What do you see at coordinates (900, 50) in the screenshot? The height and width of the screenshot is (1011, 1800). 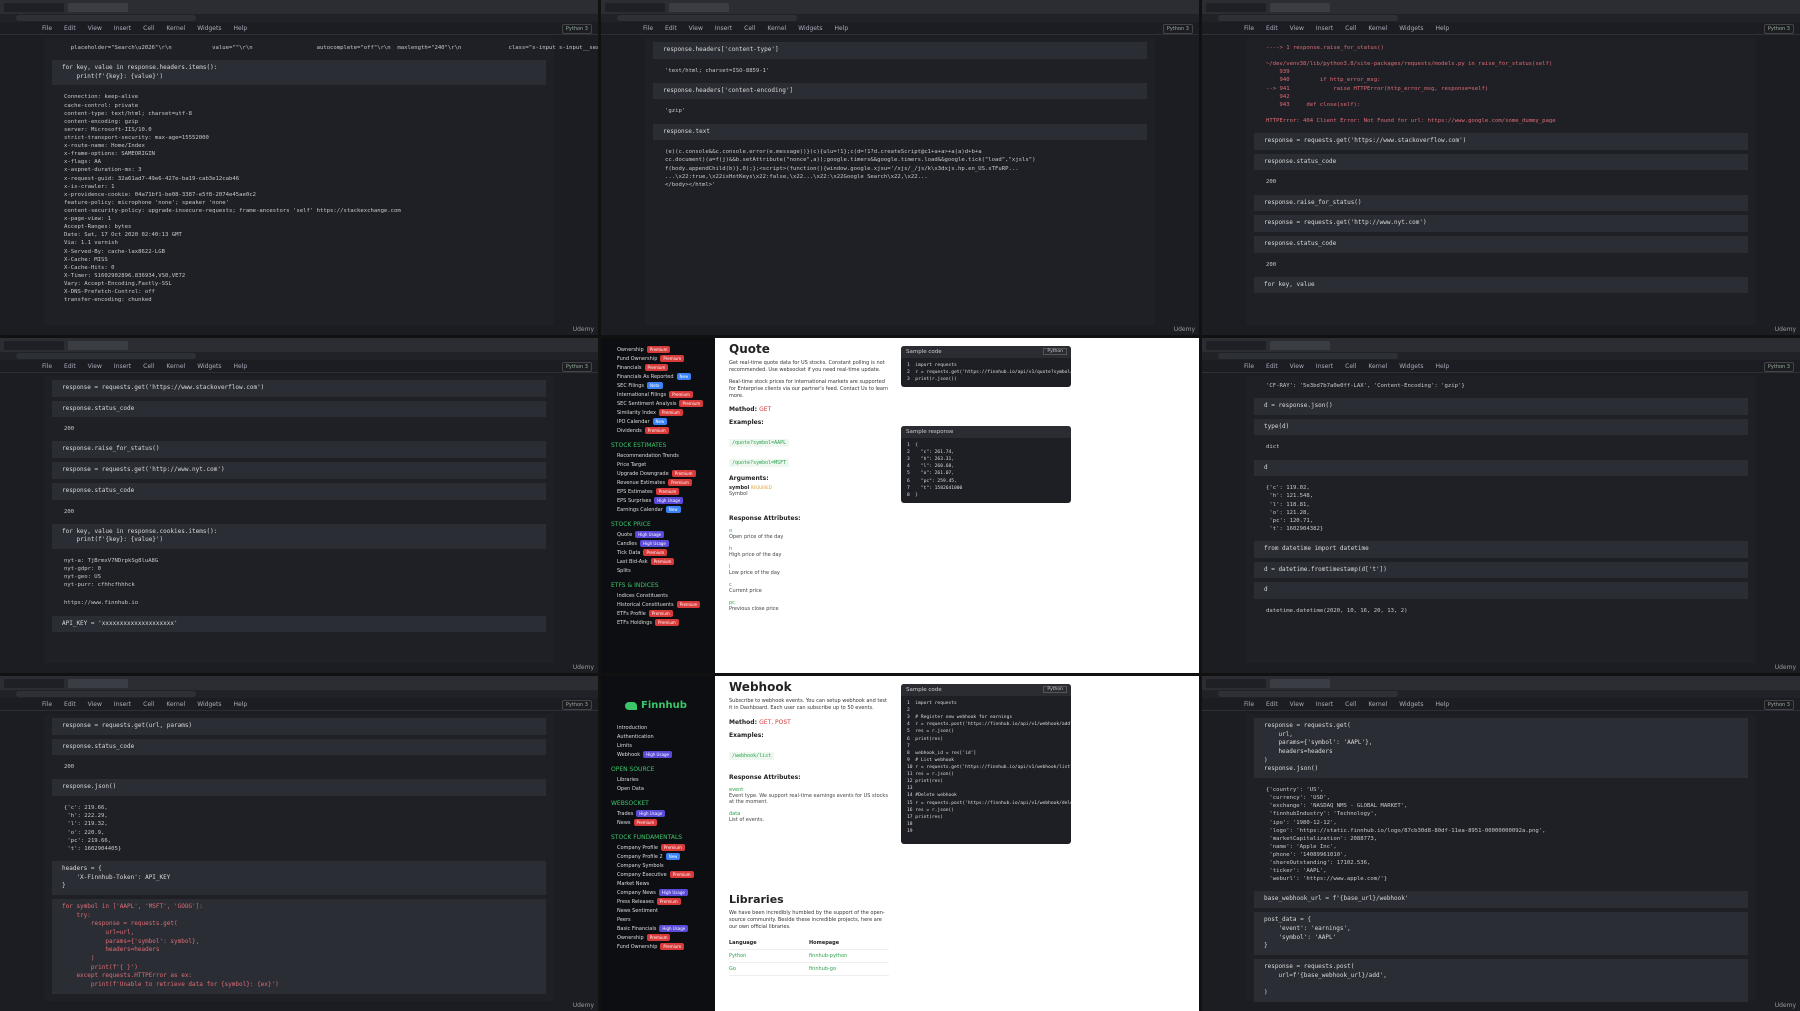 I see `code-cell-input: response.headers['content-type']` at bounding box center [900, 50].